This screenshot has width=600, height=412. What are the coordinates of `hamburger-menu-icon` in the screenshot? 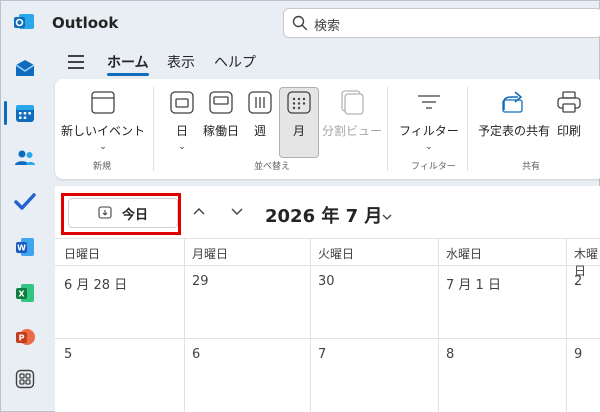 It's located at (77, 62).